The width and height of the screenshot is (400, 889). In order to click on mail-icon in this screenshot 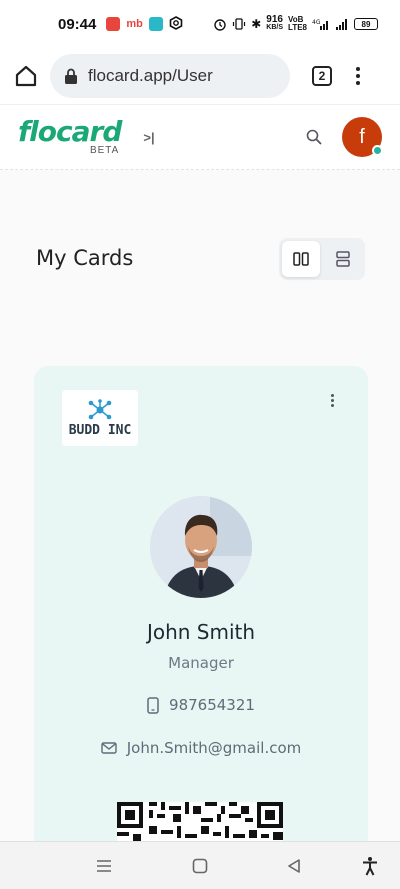, I will do `click(109, 748)`.